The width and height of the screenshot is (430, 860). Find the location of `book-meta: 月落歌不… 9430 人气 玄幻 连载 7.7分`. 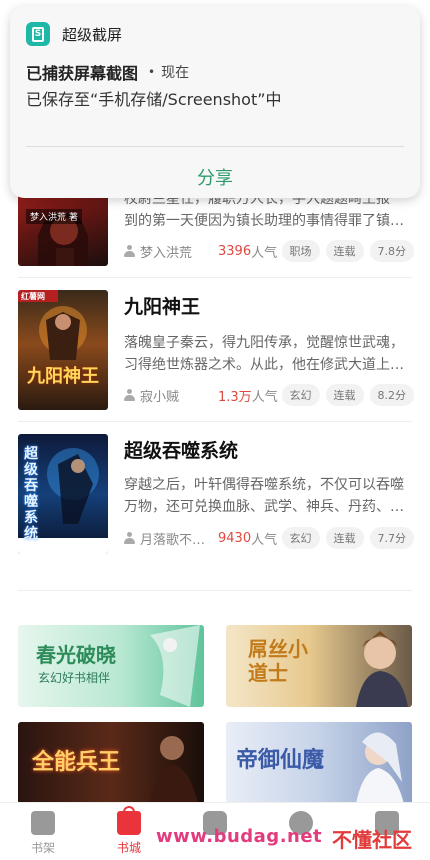

book-meta: 月落歌不… 9430 人气 玄幻 连载 7.7分 is located at coordinates (269, 538).